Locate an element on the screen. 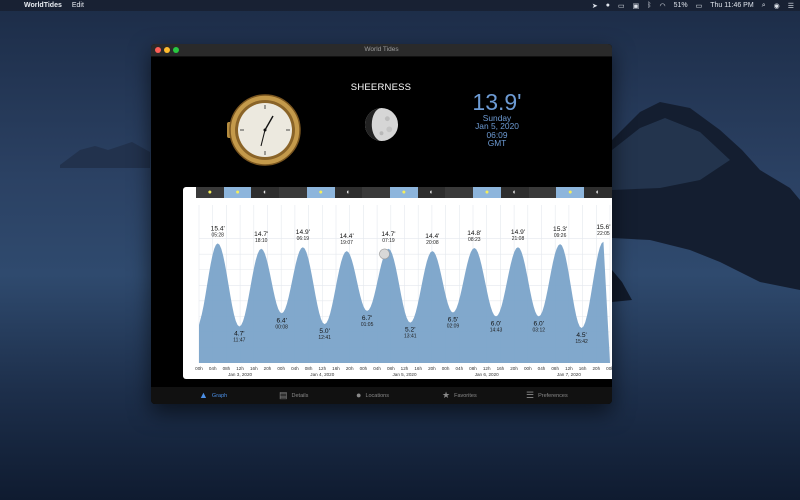  high-tide-label: 14.8' is located at coordinates (474, 233).